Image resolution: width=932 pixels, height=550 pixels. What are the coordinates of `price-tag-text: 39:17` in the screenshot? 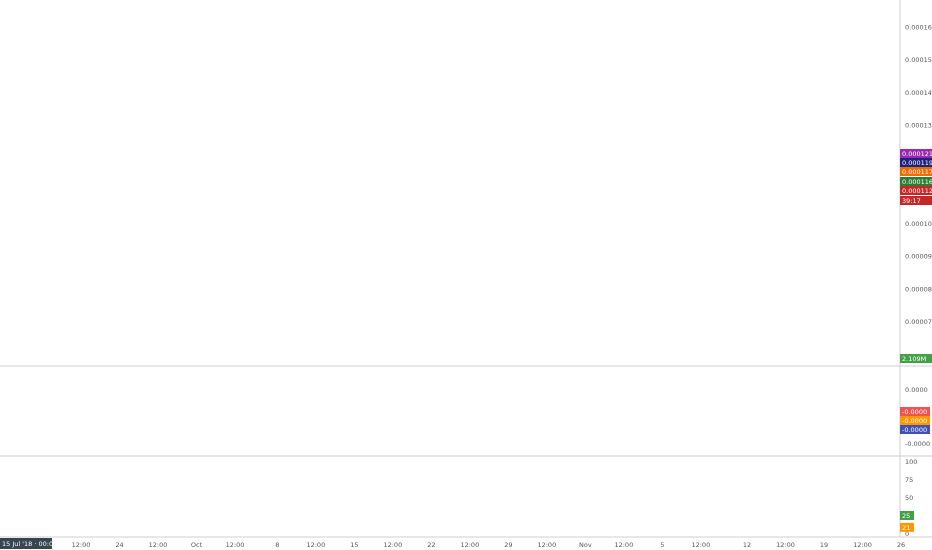 It's located at (911, 201).